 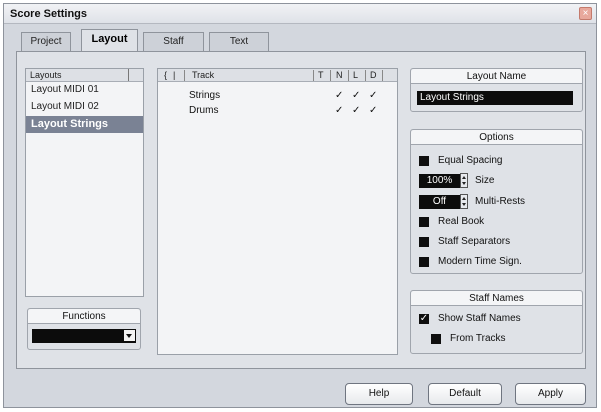 What do you see at coordinates (379, 394) in the screenshot?
I see `help-button: Help` at bounding box center [379, 394].